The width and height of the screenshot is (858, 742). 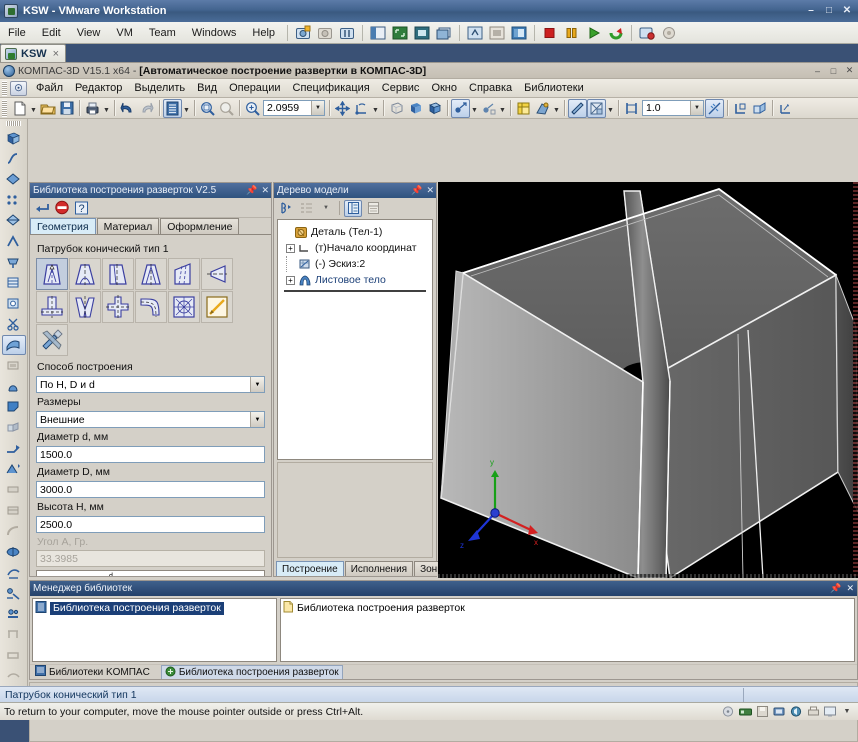 I want to click on vmware-menu-file: File, so click(x=17, y=33).